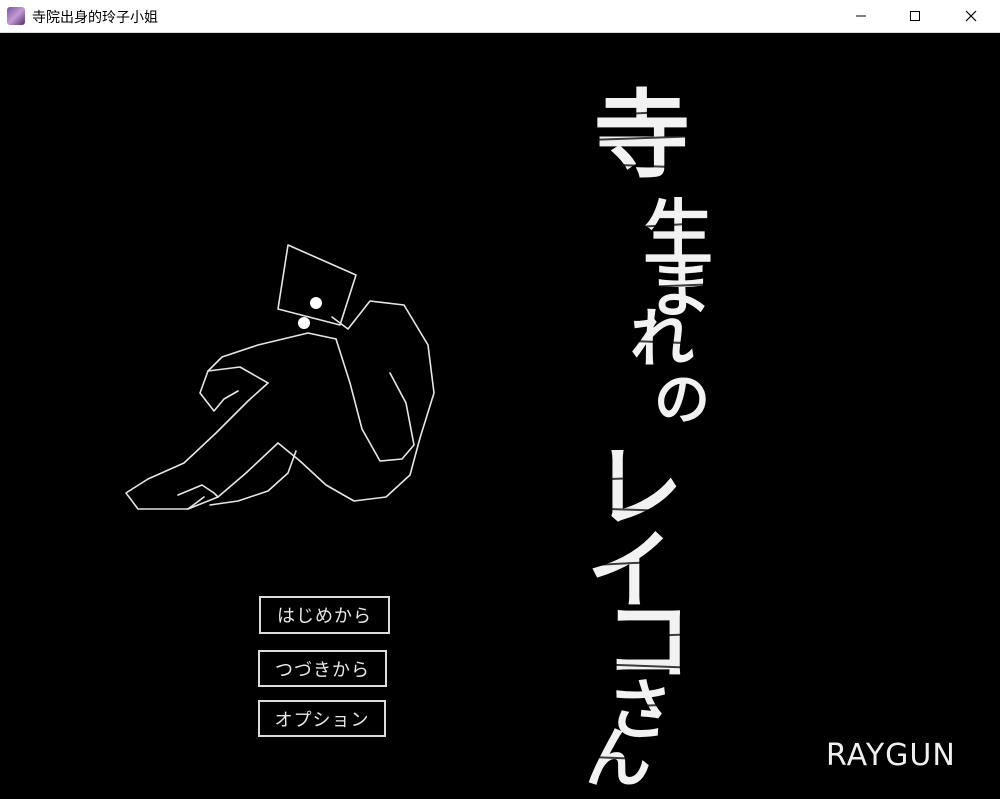 Image resolution: width=1000 pixels, height=799 pixels. I want to click on close-icon, so click(971, 16).